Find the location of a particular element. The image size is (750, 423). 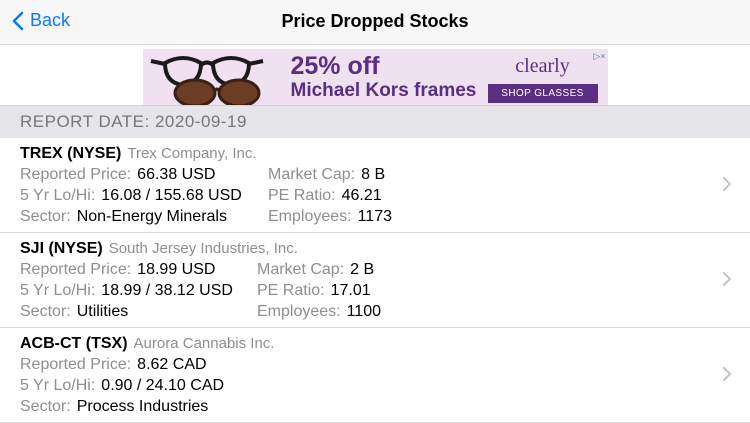

report-date-header: REPORT DATE: 2020-09-19 is located at coordinates (375, 121).